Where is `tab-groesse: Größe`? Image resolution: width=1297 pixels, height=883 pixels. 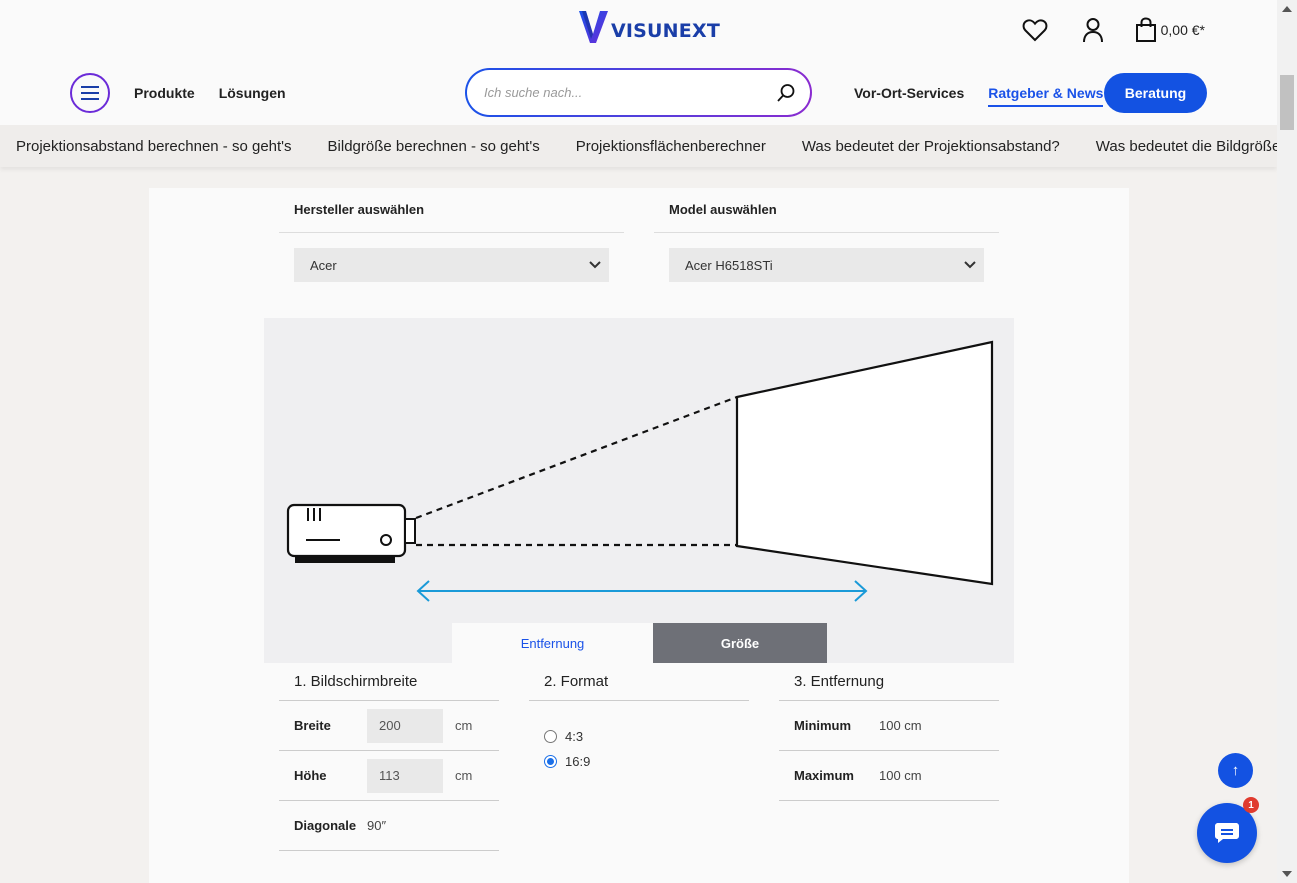
tab-groesse: Größe is located at coordinates (740, 643).